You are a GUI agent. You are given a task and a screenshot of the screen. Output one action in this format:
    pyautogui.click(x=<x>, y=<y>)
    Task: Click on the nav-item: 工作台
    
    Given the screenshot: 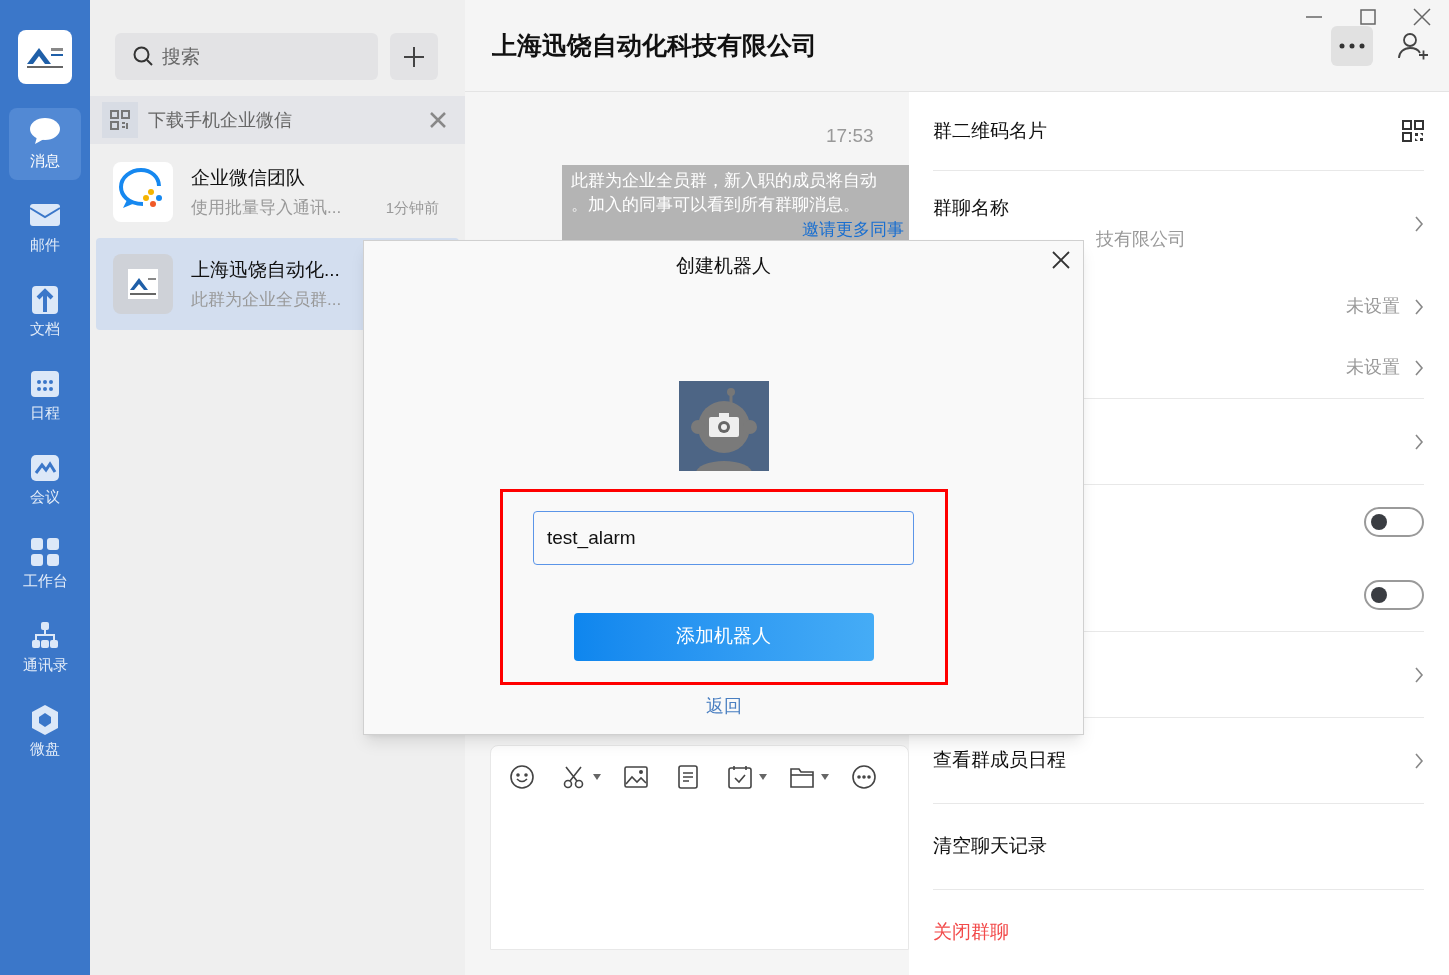 What is the action you would take?
    pyautogui.click(x=45, y=564)
    